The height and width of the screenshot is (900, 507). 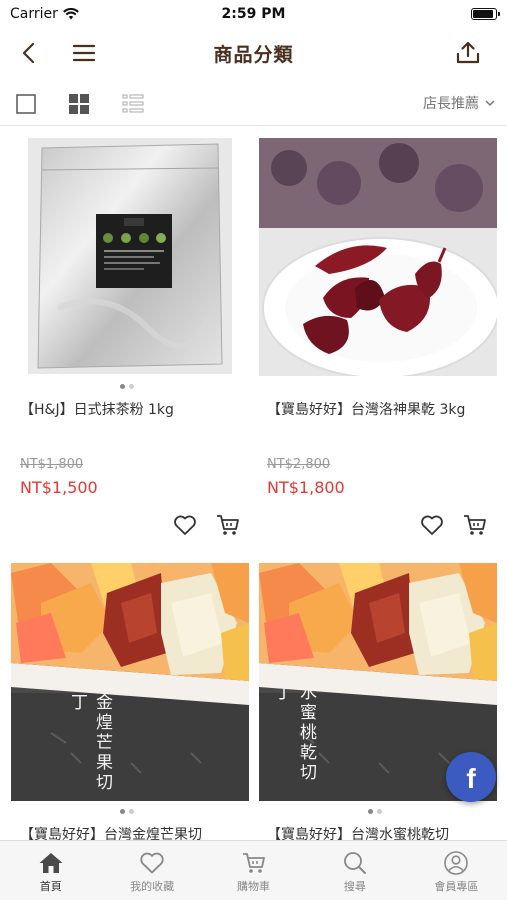 What do you see at coordinates (59, 487) in the screenshot?
I see `sale-price: NT$1,500` at bounding box center [59, 487].